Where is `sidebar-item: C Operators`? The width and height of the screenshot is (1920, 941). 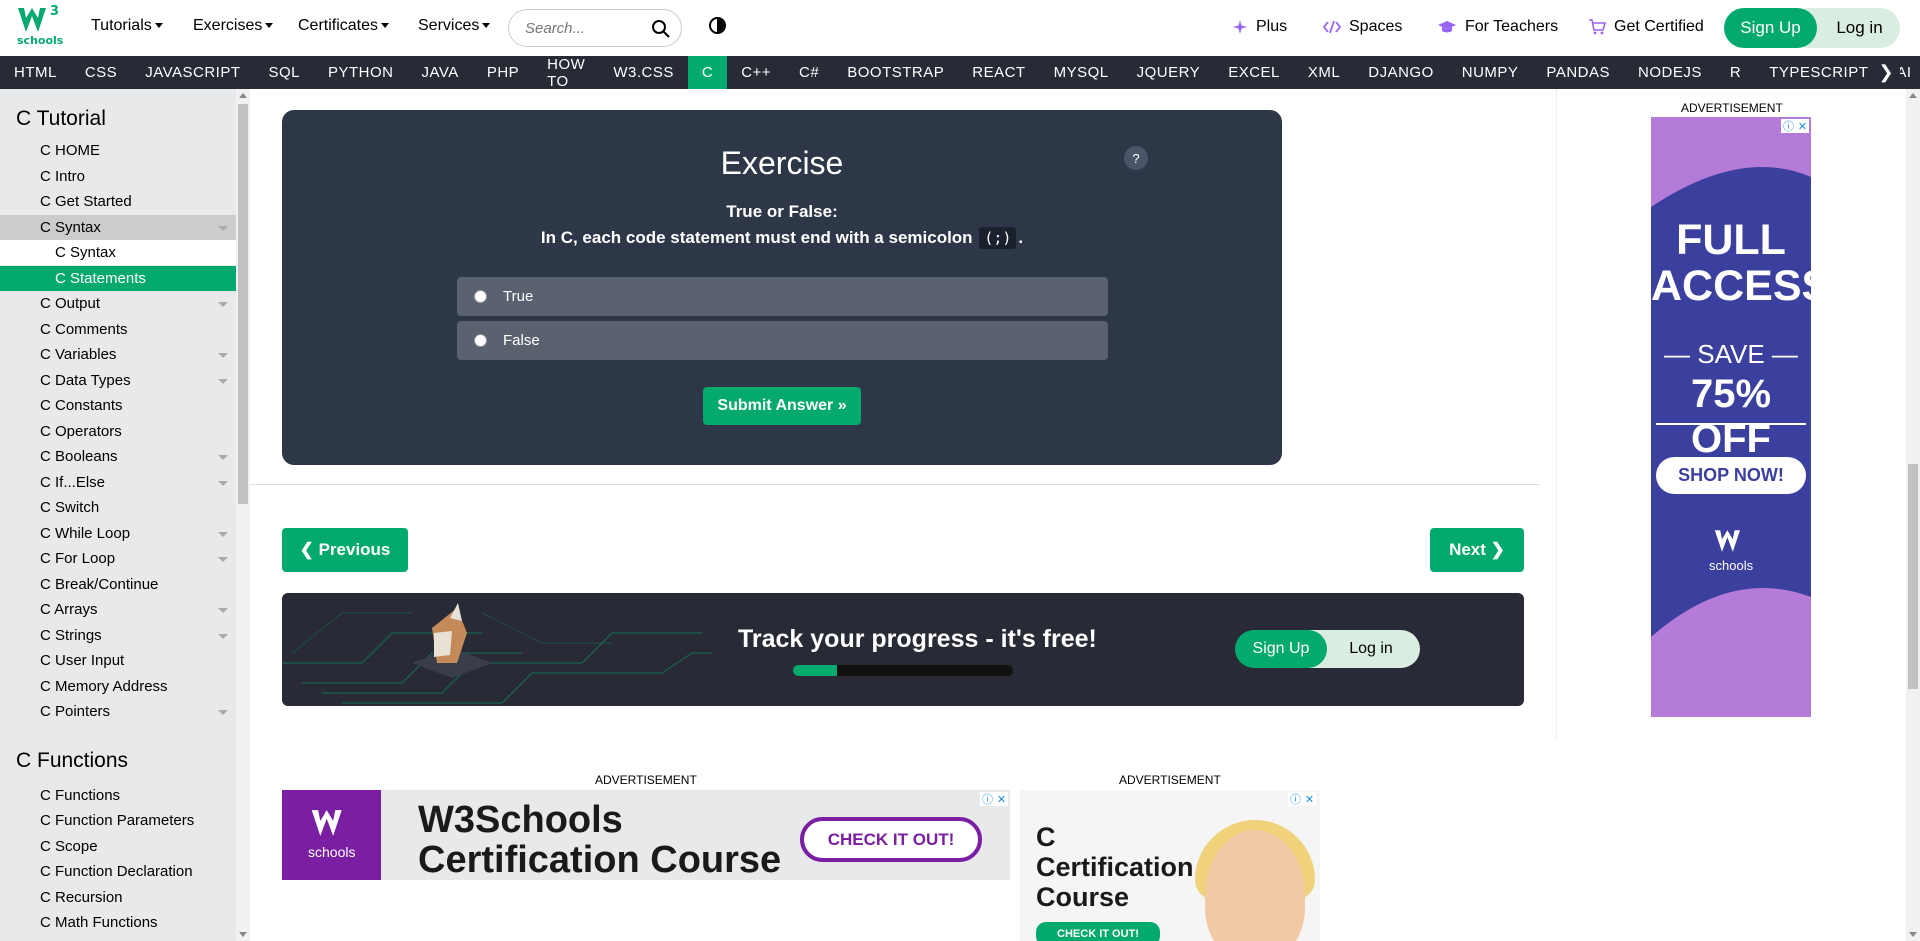 sidebar-item: C Operators is located at coordinates (118, 431).